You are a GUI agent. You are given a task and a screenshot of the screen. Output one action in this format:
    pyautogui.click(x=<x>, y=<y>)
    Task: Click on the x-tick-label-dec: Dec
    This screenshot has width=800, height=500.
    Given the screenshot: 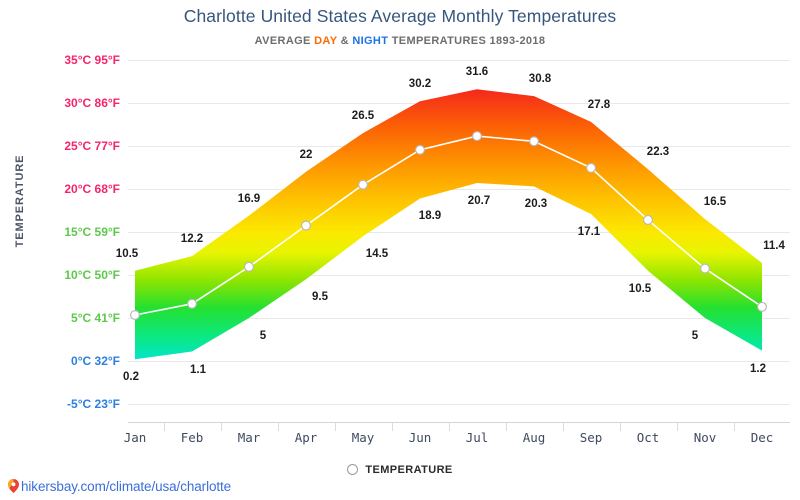 What is the action you would take?
    pyautogui.click(x=762, y=437)
    